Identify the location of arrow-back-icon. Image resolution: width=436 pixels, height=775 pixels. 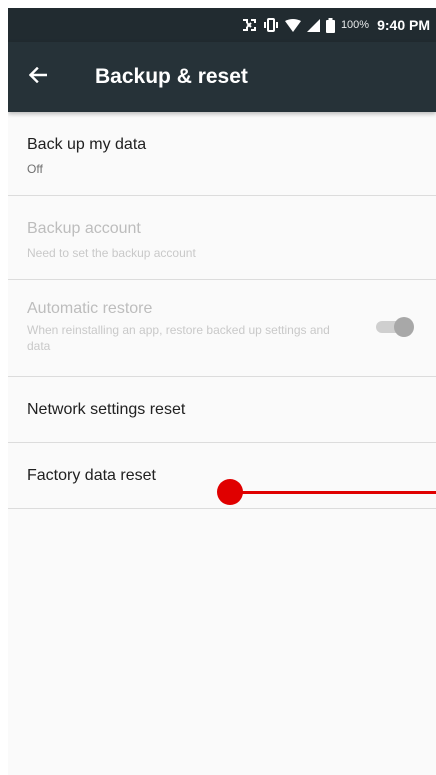
(38, 77).